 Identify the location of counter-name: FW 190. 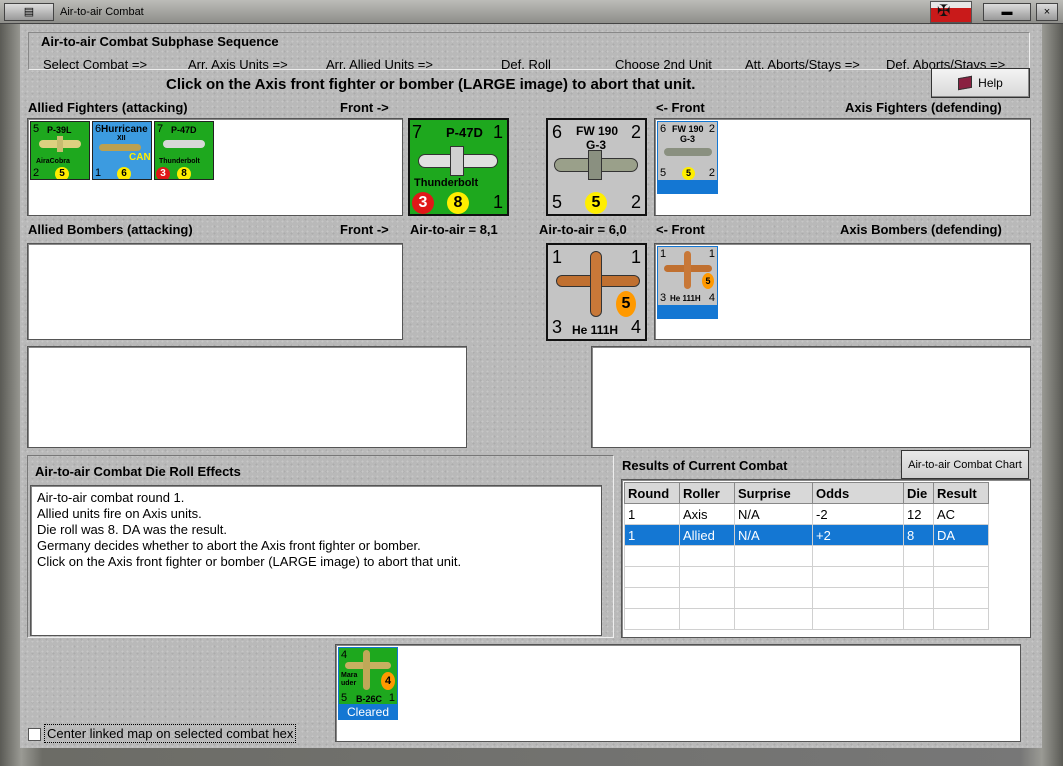
(688, 129).